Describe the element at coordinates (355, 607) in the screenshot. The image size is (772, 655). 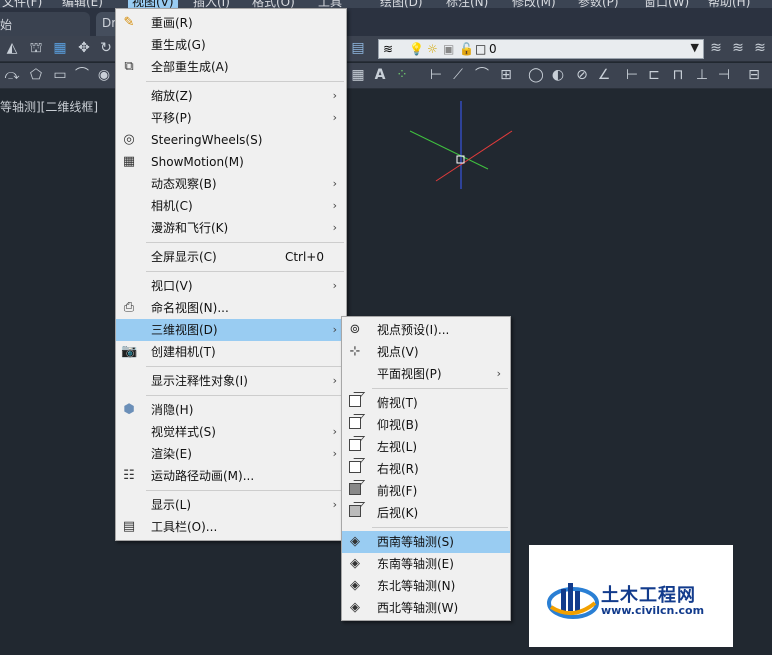
I see `nw-isometric-icon: ◈` at that location.